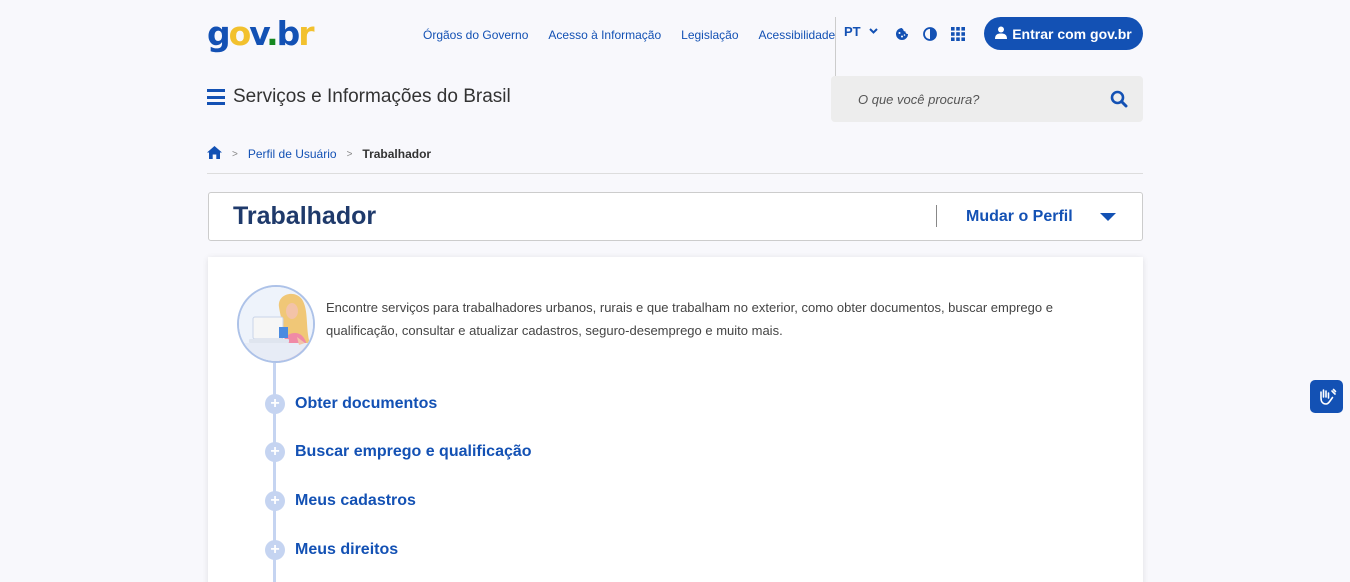 The image size is (1350, 582). I want to click on profile-divider, so click(936, 216).